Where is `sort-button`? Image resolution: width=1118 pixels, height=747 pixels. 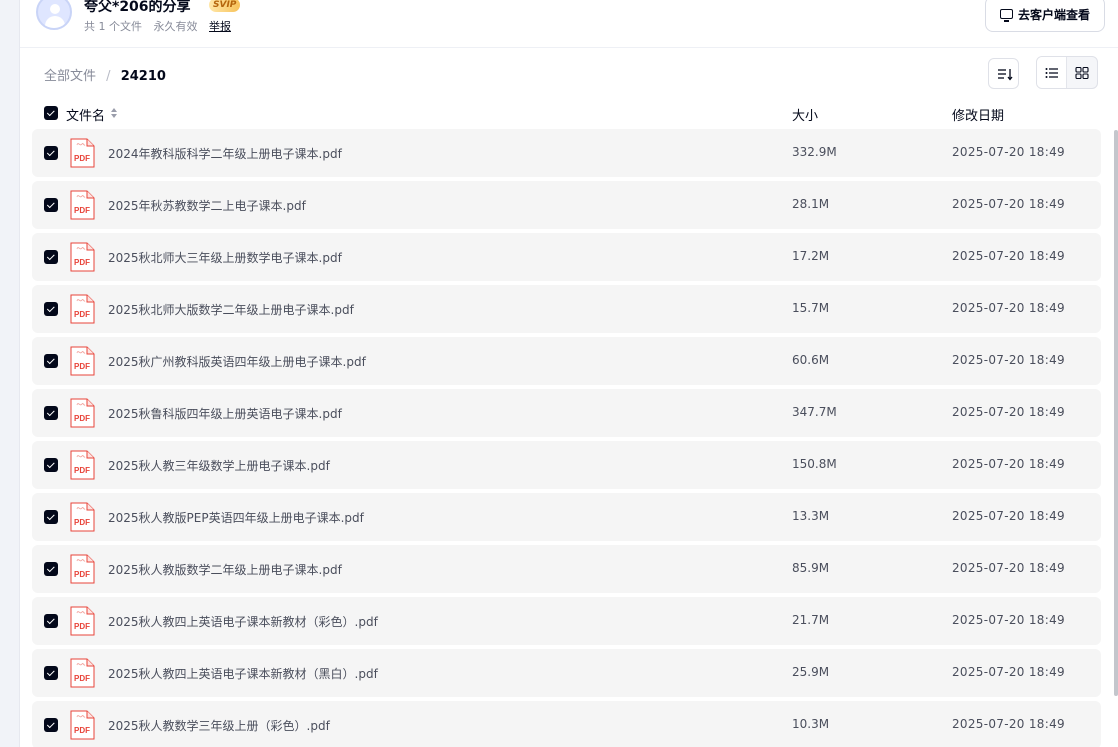
sort-button is located at coordinates (1003, 73).